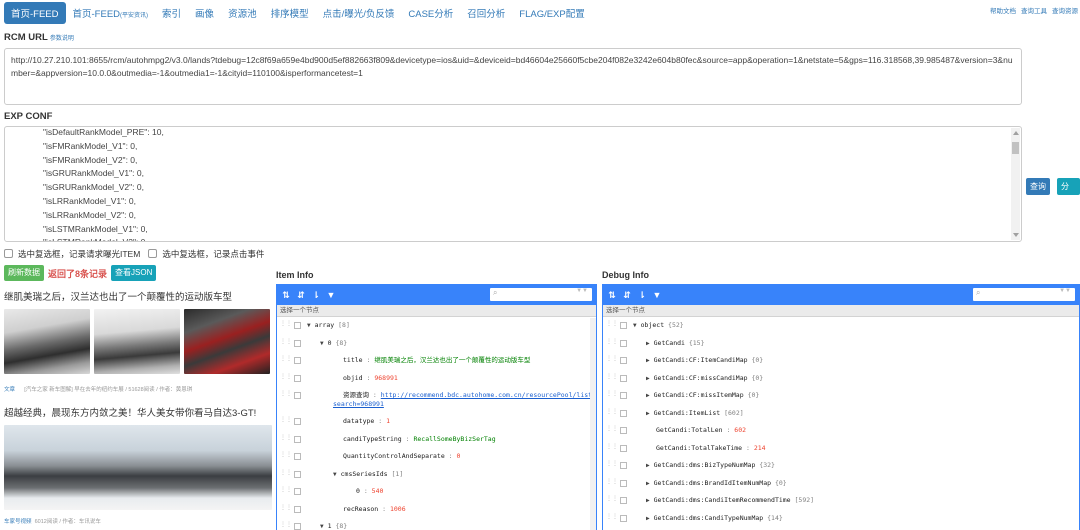  I want to click on refresh-button: 刷新数据, so click(24, 273).